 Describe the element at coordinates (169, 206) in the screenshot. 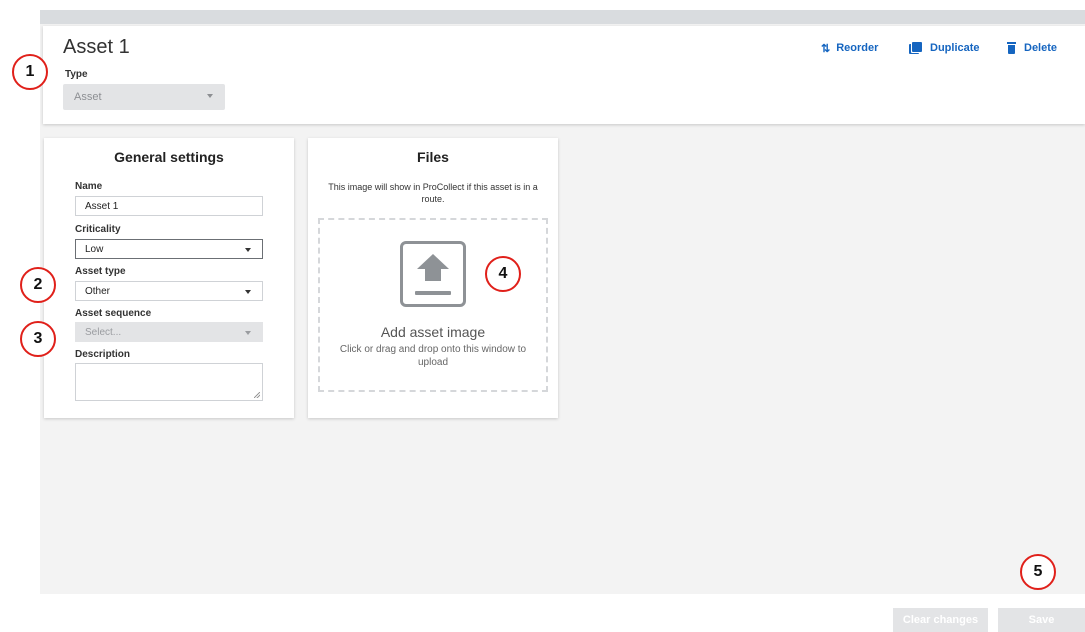

I see `name-input` at that location.